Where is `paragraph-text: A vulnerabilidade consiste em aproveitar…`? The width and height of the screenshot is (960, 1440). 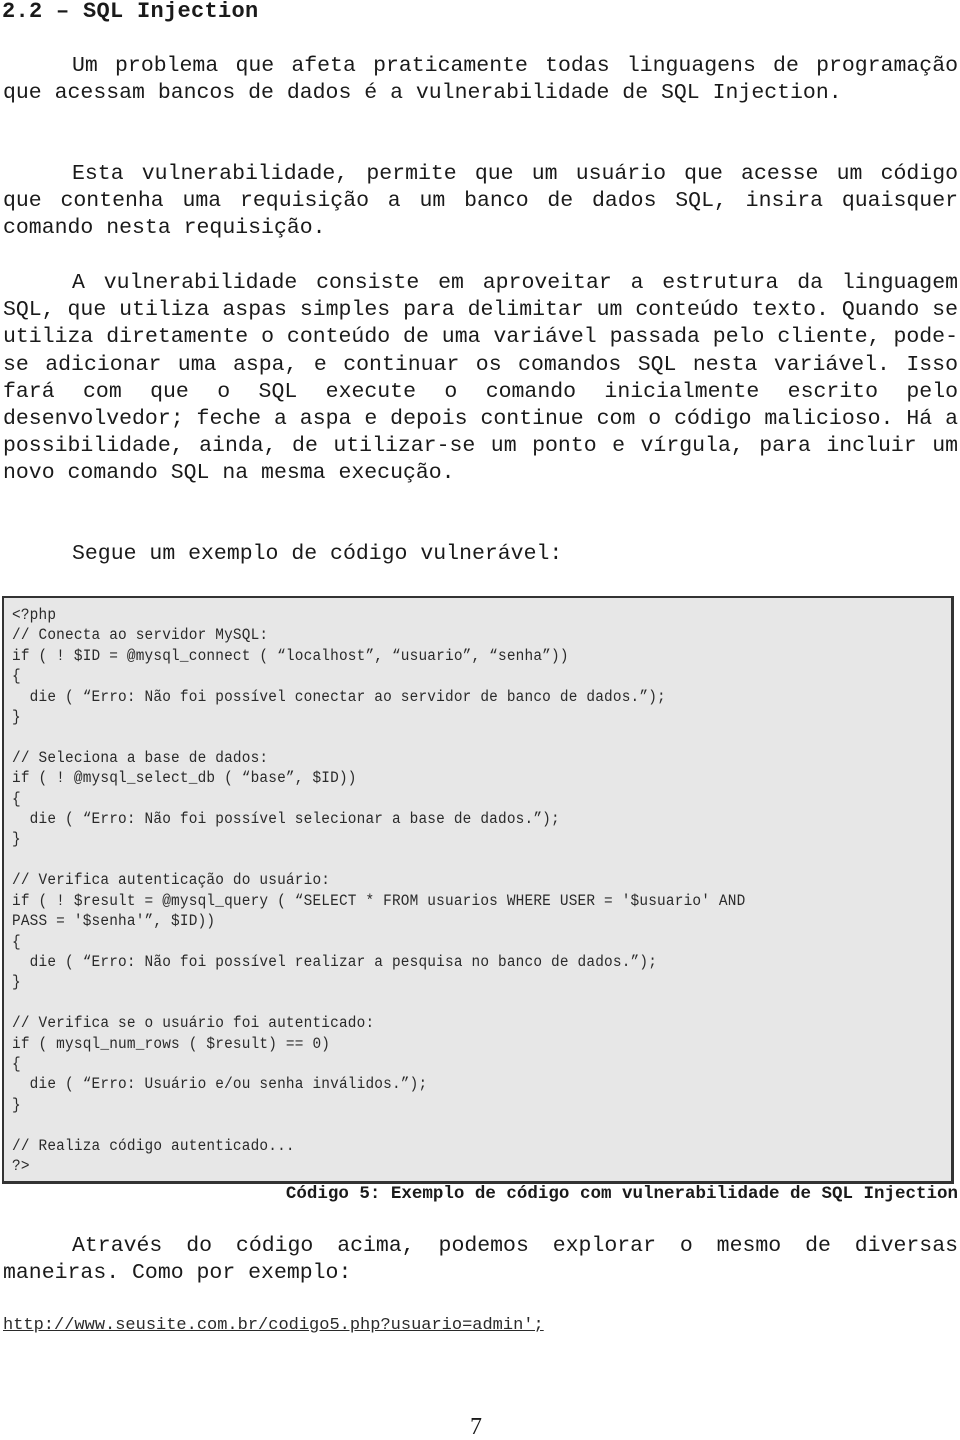
paragraph-text: A vulnerabilidade consiste em aproveitar… is located at coordinates (480, 378).